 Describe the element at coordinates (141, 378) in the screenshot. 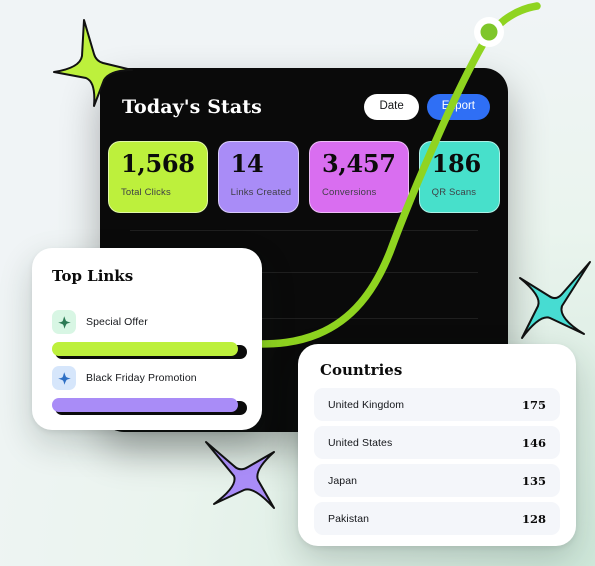

I see `top-link-label: Black Friday Promotion` at that location.